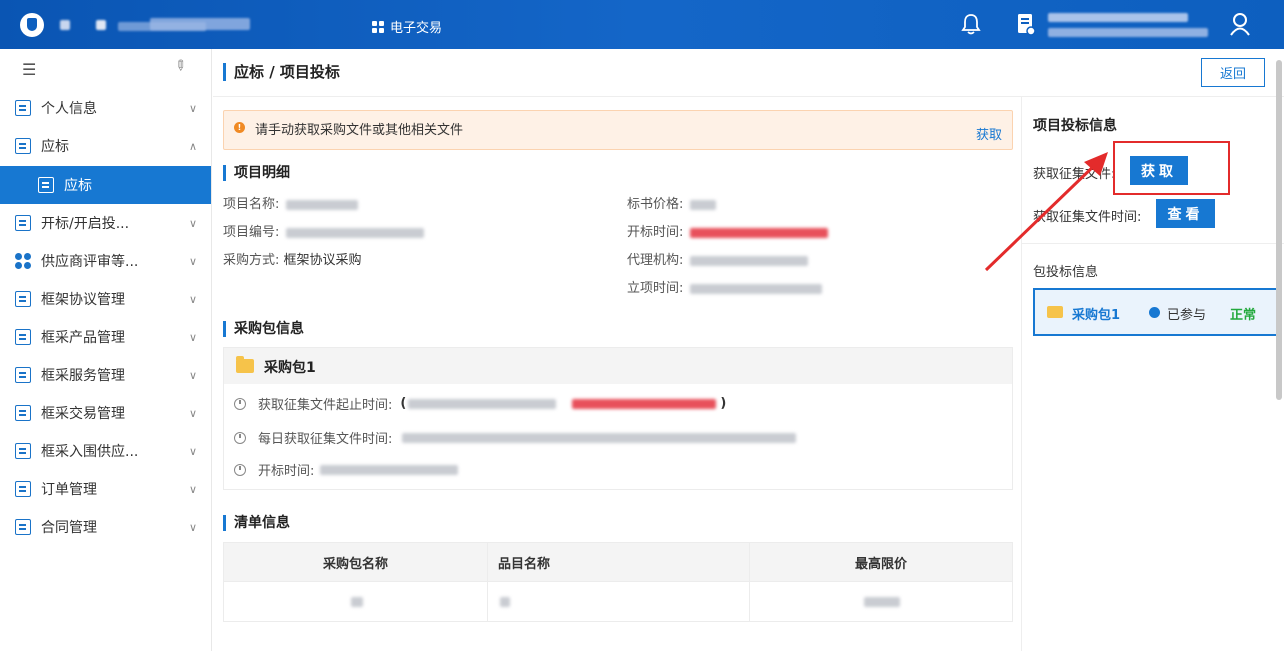 The width and height of the screenshot is (1284, 651). Describe the element at coordinates (655, 260) in the screenshot. I see `agency-label: 代理机构:` at that location.